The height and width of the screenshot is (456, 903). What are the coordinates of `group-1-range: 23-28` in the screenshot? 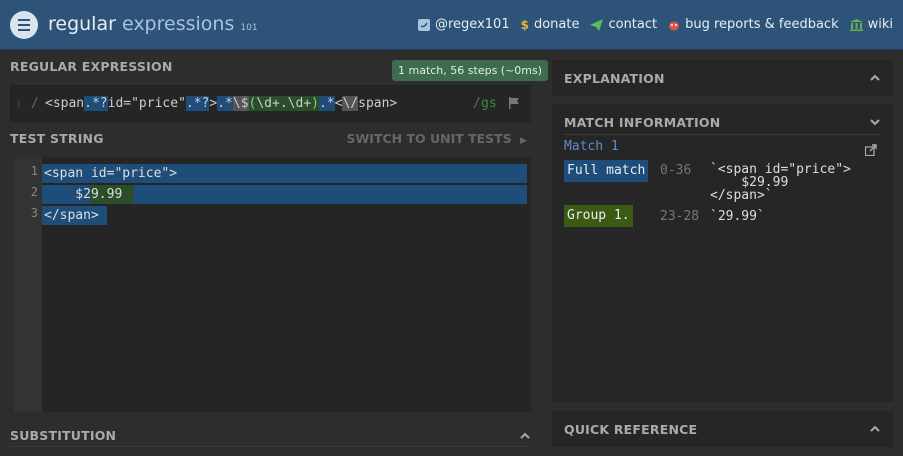 It's located at (680, 216).